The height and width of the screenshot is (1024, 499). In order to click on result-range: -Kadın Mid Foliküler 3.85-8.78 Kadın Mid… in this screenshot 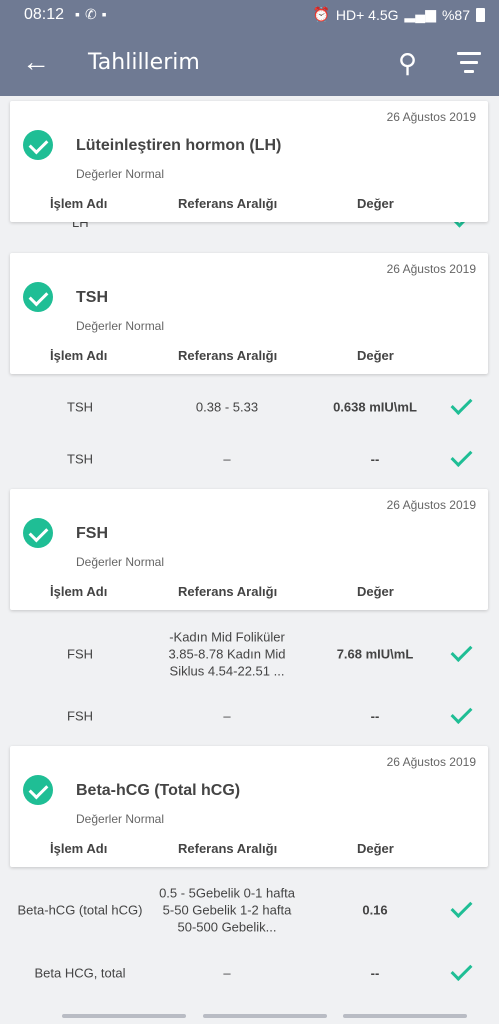, I will do `click(227, 654)`.